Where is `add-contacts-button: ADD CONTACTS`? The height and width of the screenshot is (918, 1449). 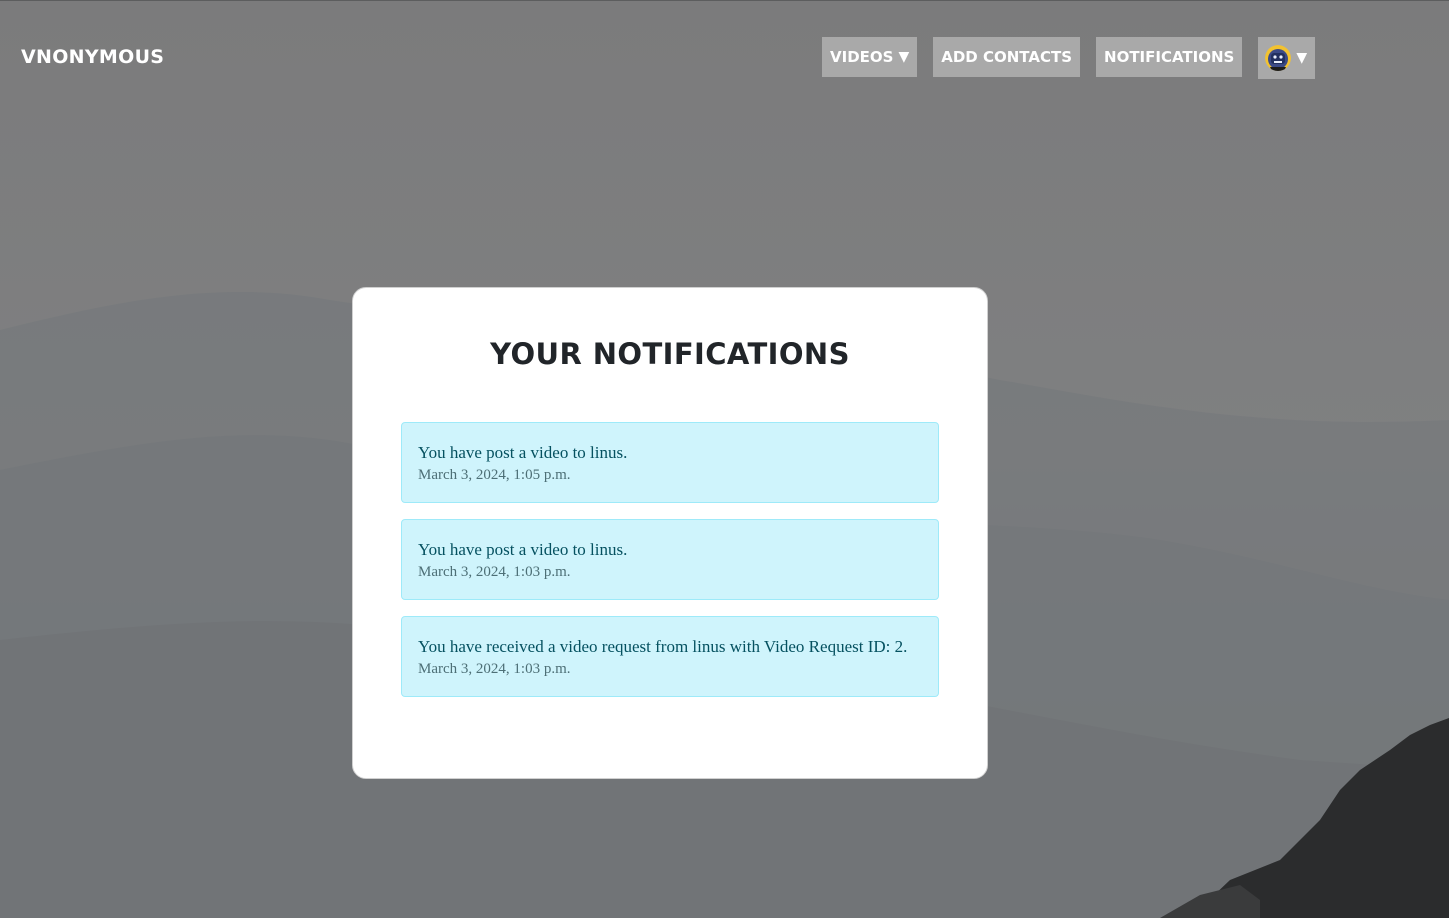
add-contacts-button: ADD CONTACTS is located at coordinates (1007, 57).